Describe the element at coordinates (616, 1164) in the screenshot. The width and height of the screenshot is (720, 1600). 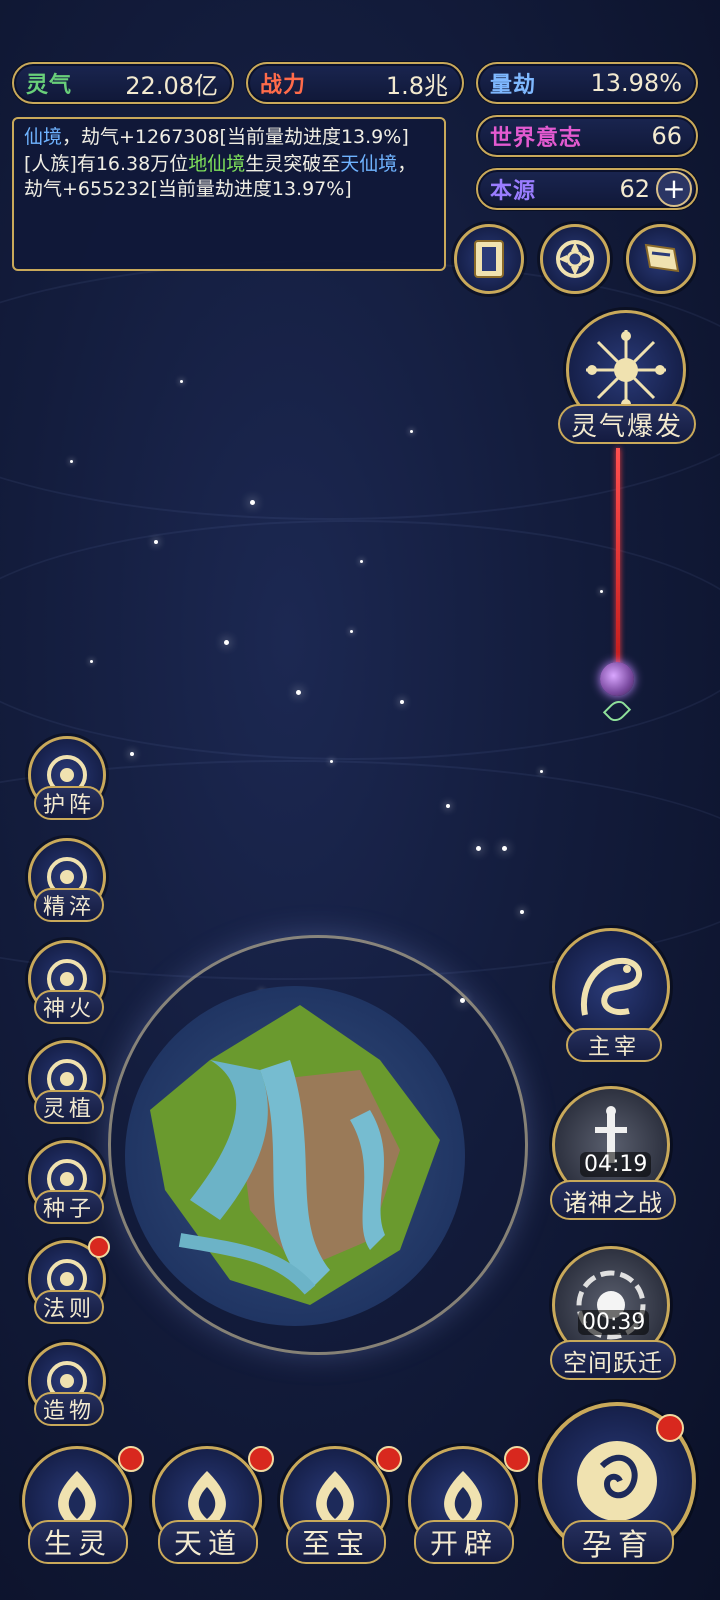
I see `zhushen-timer: 04:19` at that location.